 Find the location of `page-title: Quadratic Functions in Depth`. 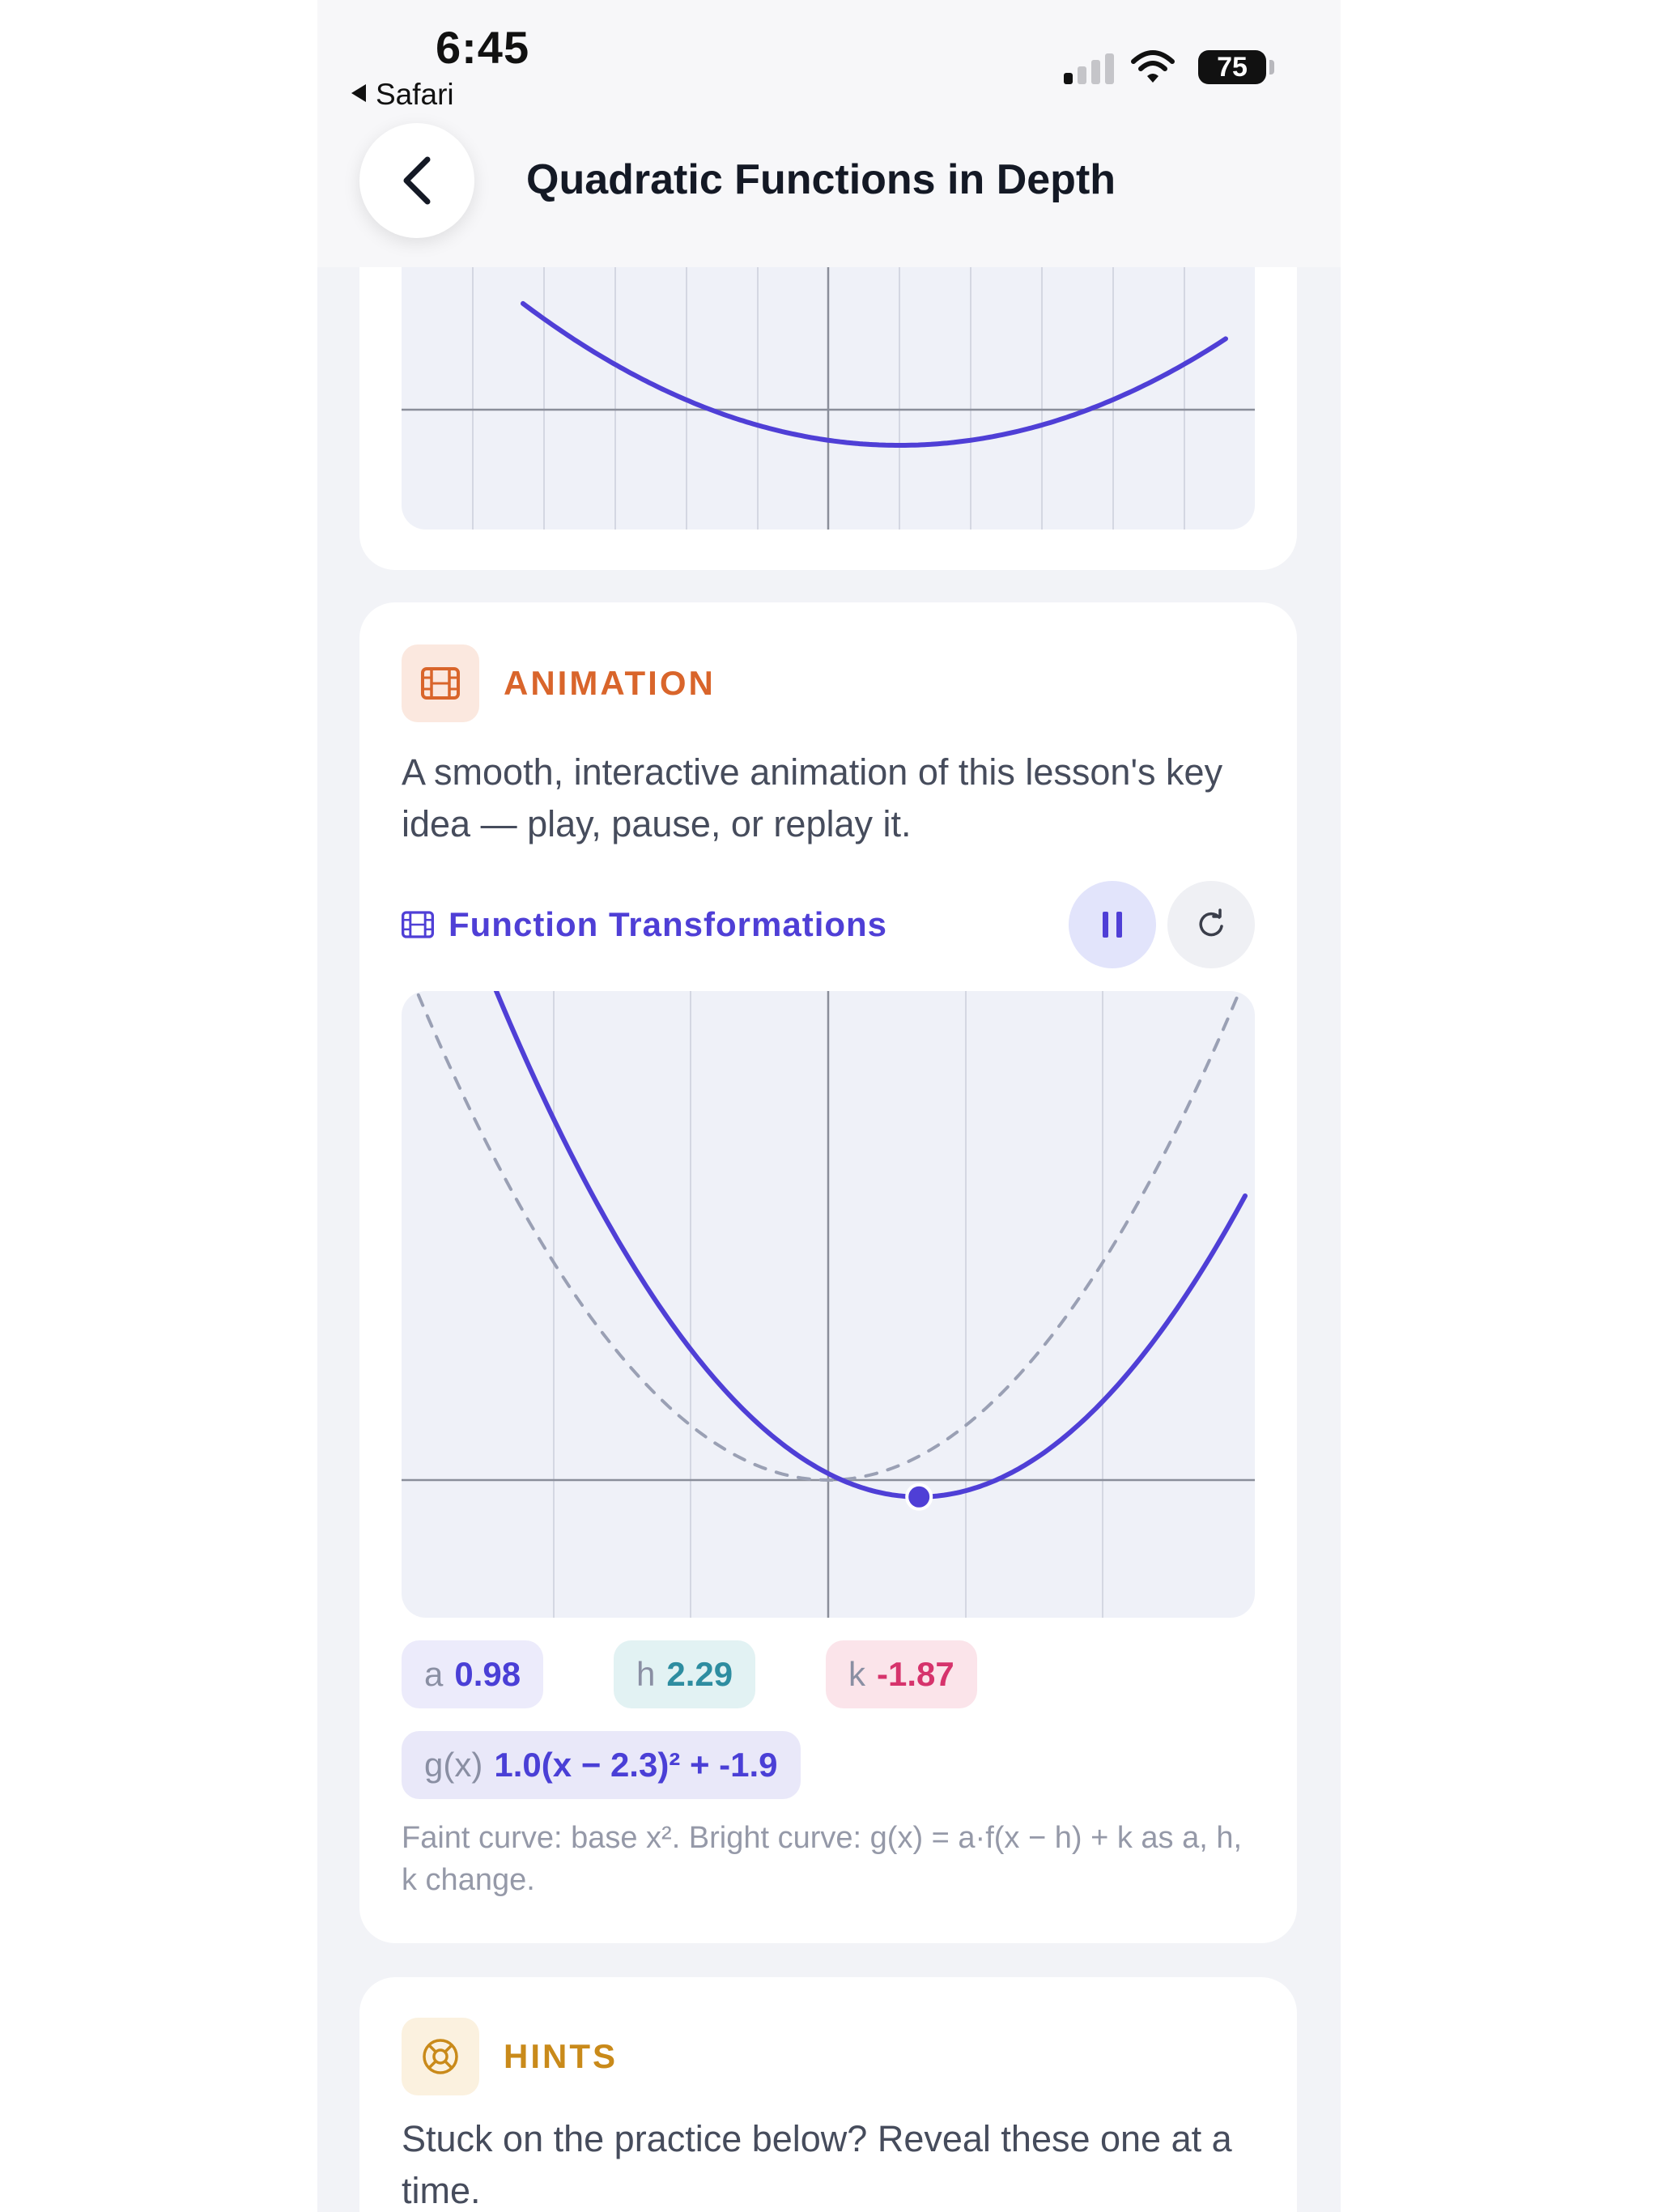

page-title: Quadratic Functions in Depth is located at coordinates (821, 180).